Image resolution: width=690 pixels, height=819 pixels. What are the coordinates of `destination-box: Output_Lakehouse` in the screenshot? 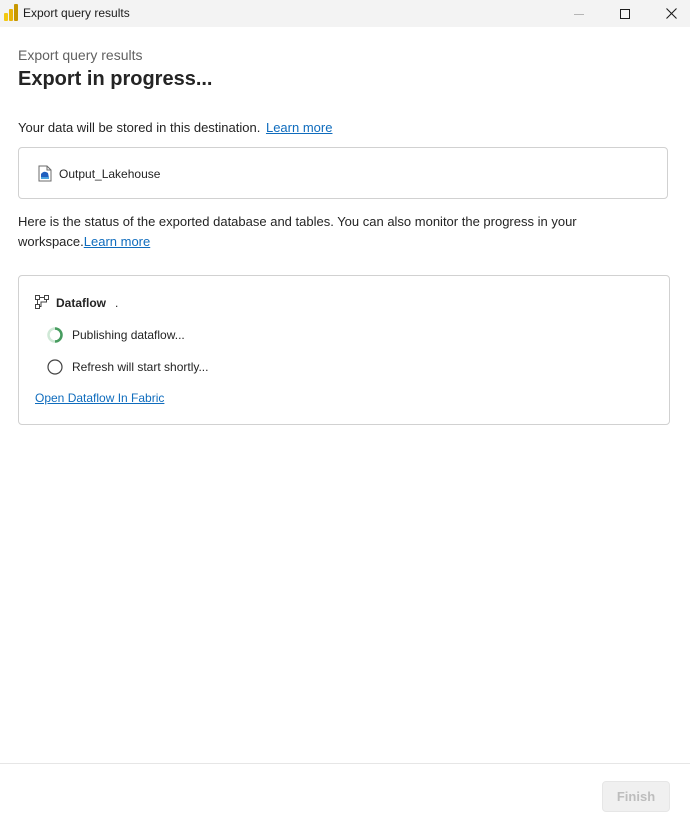 It's located at (343, 173).